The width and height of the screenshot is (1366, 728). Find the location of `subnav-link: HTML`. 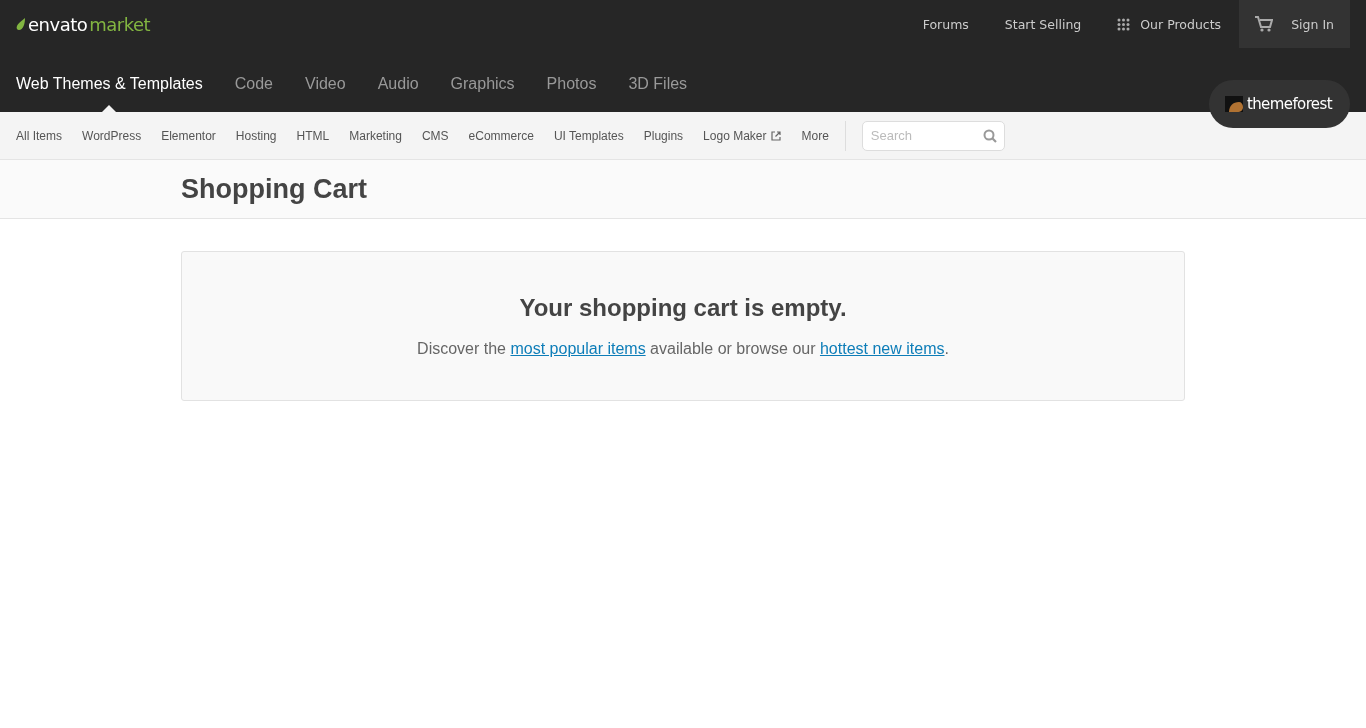

subnav-link: HTML is located at coordinates (313, 135).